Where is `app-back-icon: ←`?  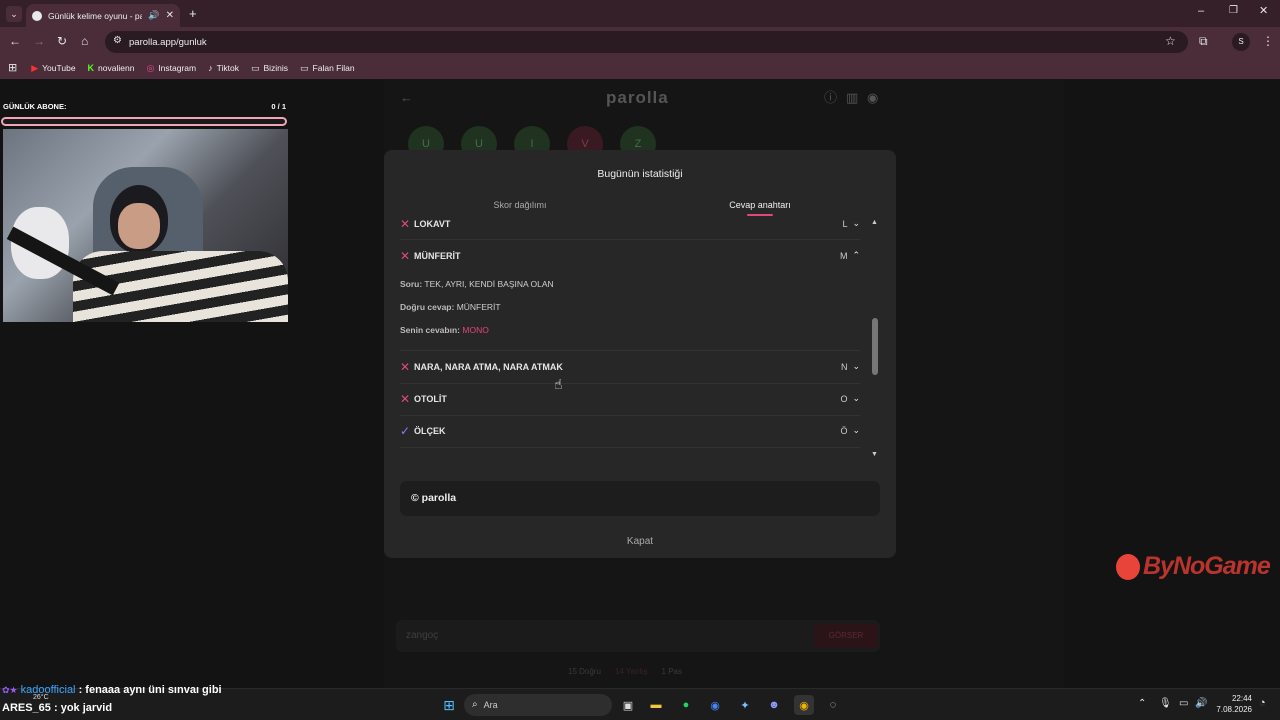 app-back-icon: ← is located at coordinates (406, 97).